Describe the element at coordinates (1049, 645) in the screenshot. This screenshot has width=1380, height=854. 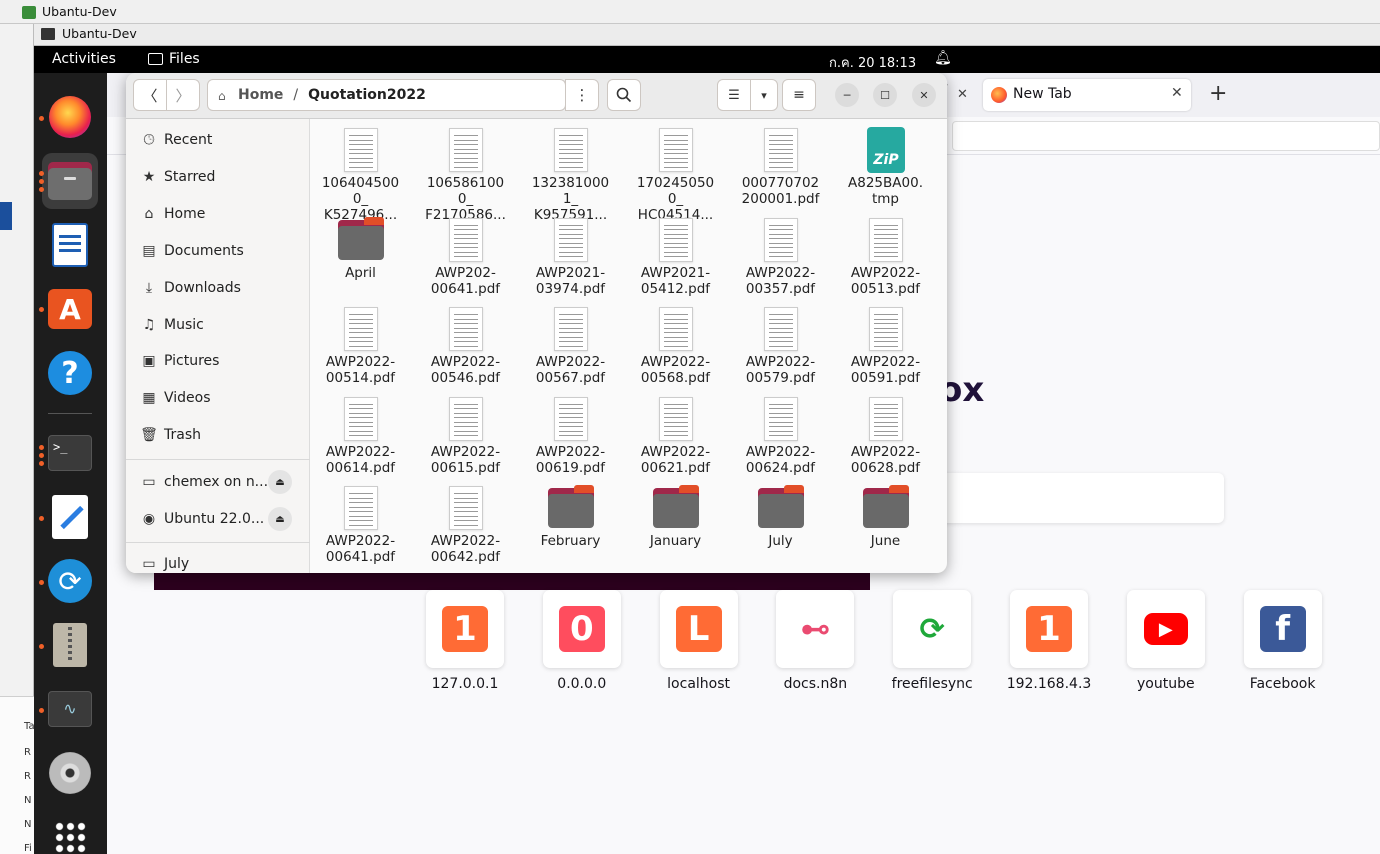
I see `shortcut-tile-192-168-4-3: 1 192.168.4.3` at that location.